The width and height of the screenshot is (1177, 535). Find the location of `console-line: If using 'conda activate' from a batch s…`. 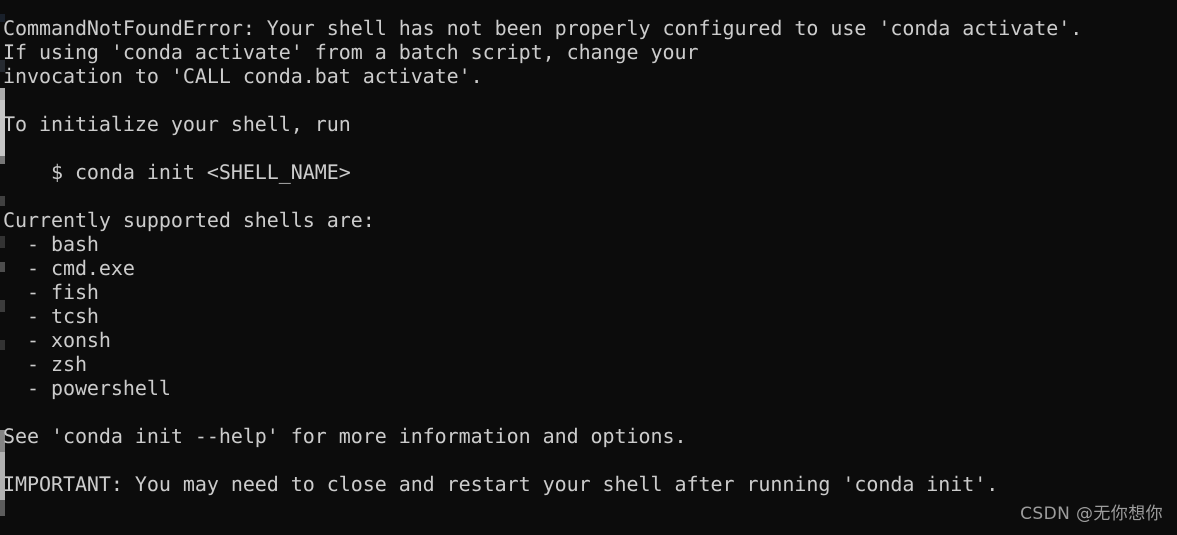

console-line: If using 'conda activate' from a batch s… is located at coordinates (351, 52).